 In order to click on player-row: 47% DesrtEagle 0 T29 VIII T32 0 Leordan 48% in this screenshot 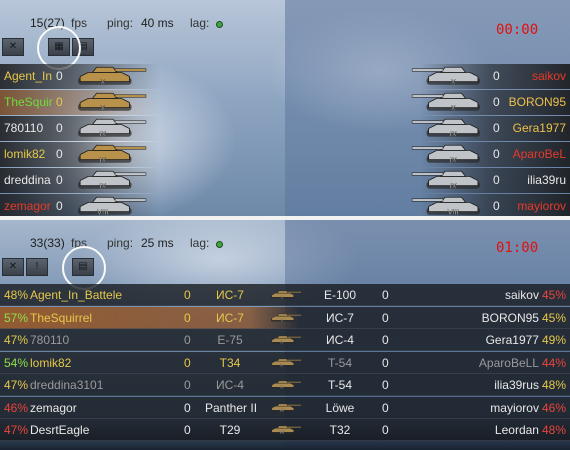, I will do `click(285, 430)`.